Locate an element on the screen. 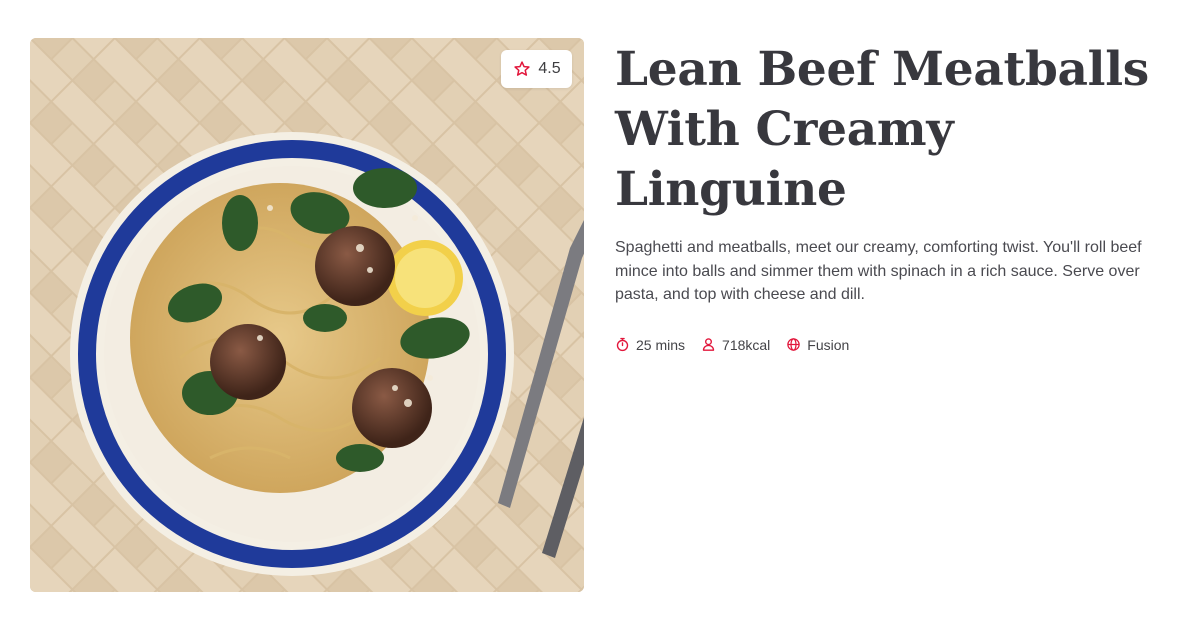 Image resolution: width=1200 pixels, height=630 pixels. recipe-title-line1: Lean Beef Meatballs is located at coordinates (882, 69).